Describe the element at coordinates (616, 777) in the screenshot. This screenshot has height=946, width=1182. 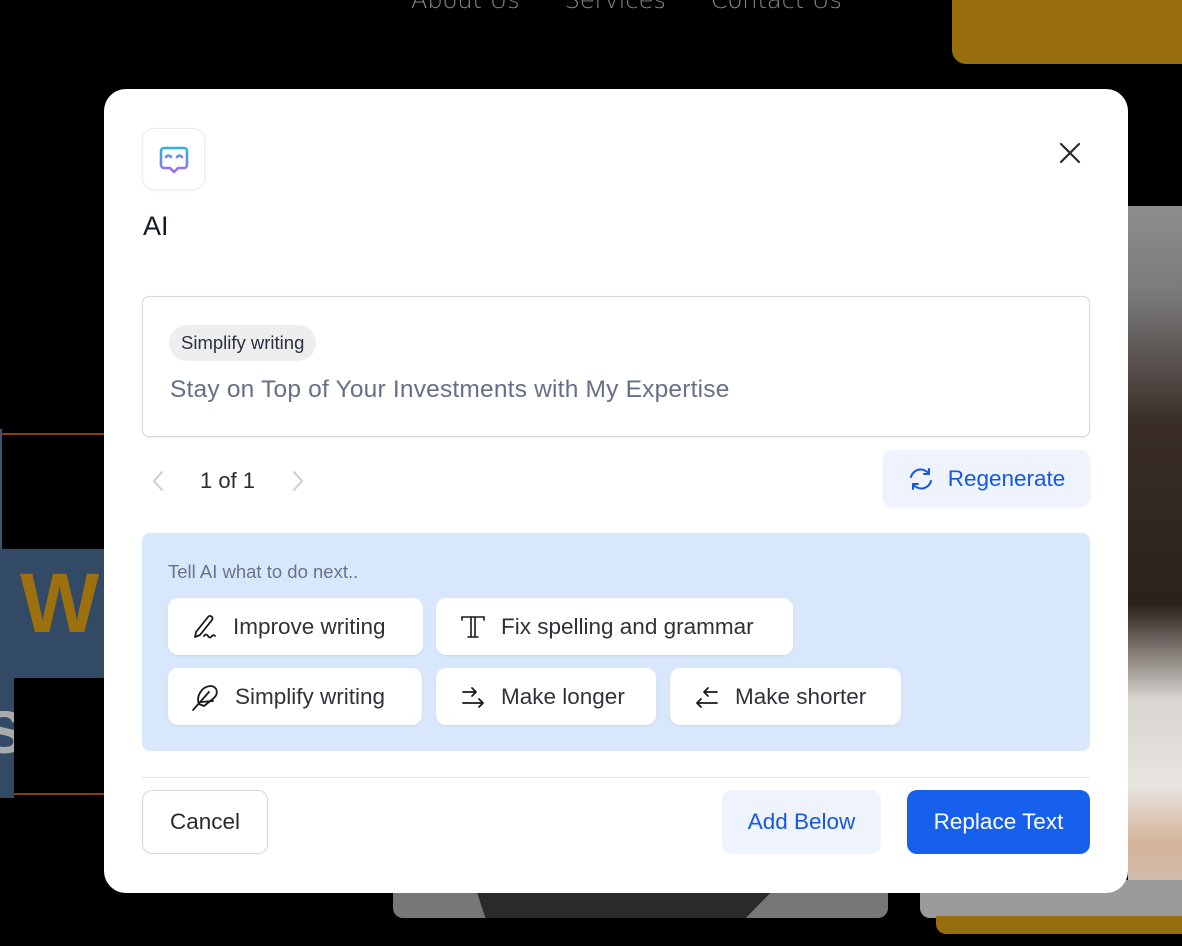
I see `footer-divider` at that location.